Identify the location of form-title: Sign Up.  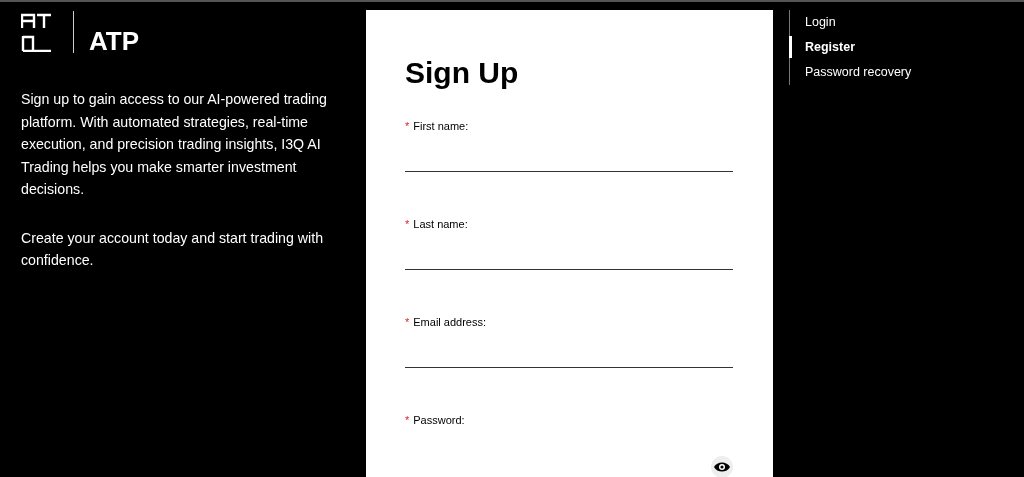
(462, 73).